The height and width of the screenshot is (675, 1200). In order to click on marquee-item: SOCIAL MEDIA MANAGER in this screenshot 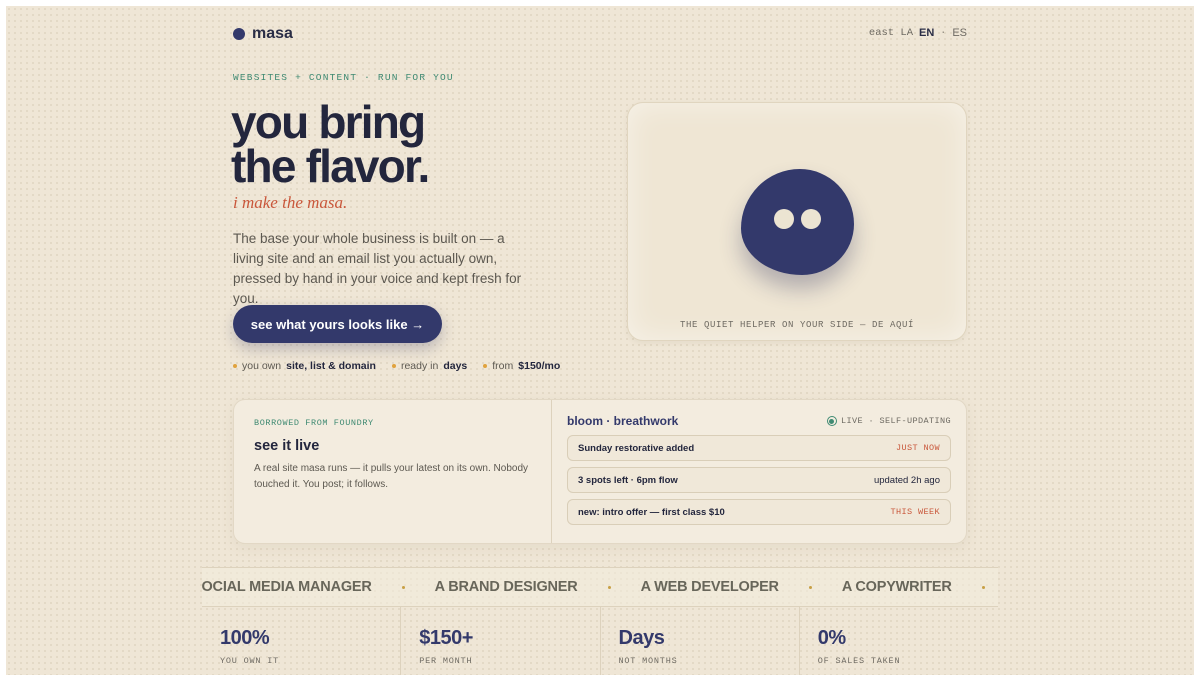, I will do `click(287, 587)`.